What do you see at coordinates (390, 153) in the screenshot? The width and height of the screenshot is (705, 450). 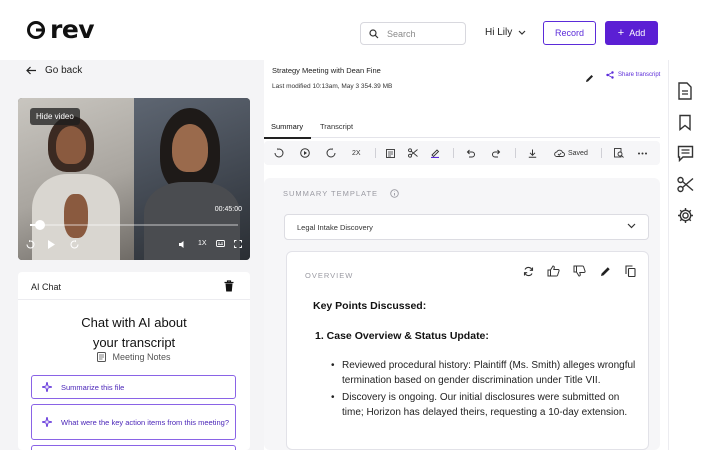 I see `format-icon` at bounding box center [390, 153].